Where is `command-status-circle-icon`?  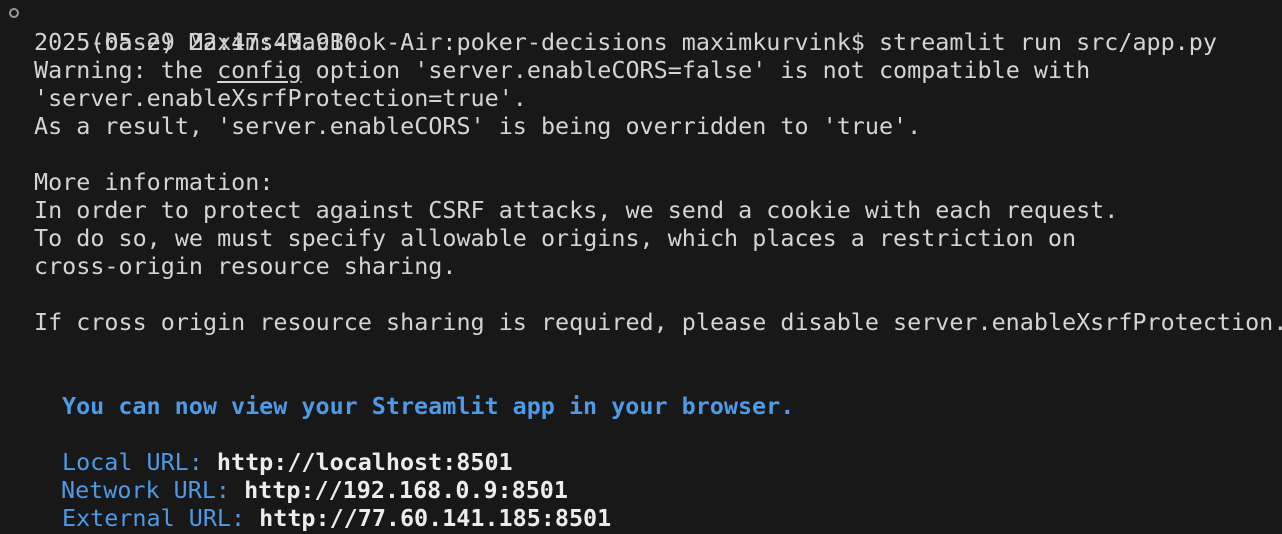
command-status-circle-icon is located at coordinates (14, 13).